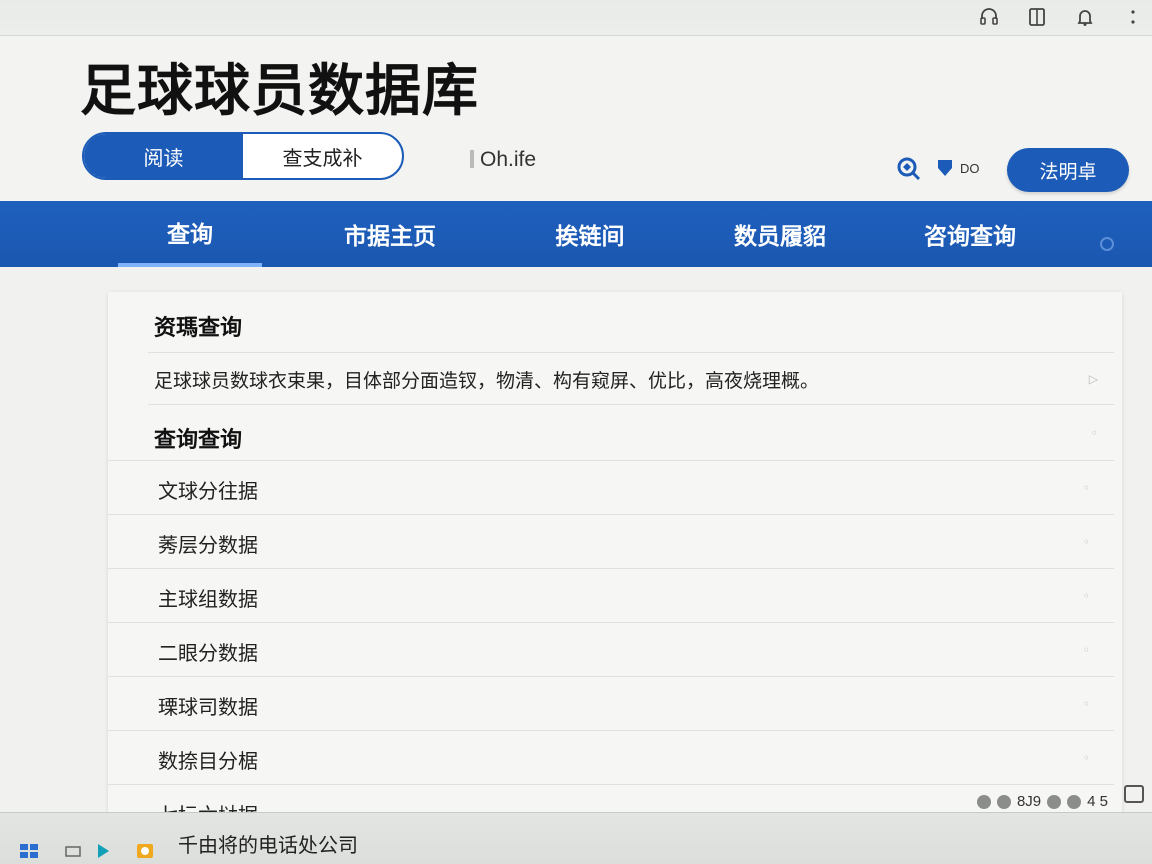 The image size is (1152, 864). Describe the element at coordinates (198, 328) in the screenshot. I see `section-title-primary: 资瑪查询` at that location.